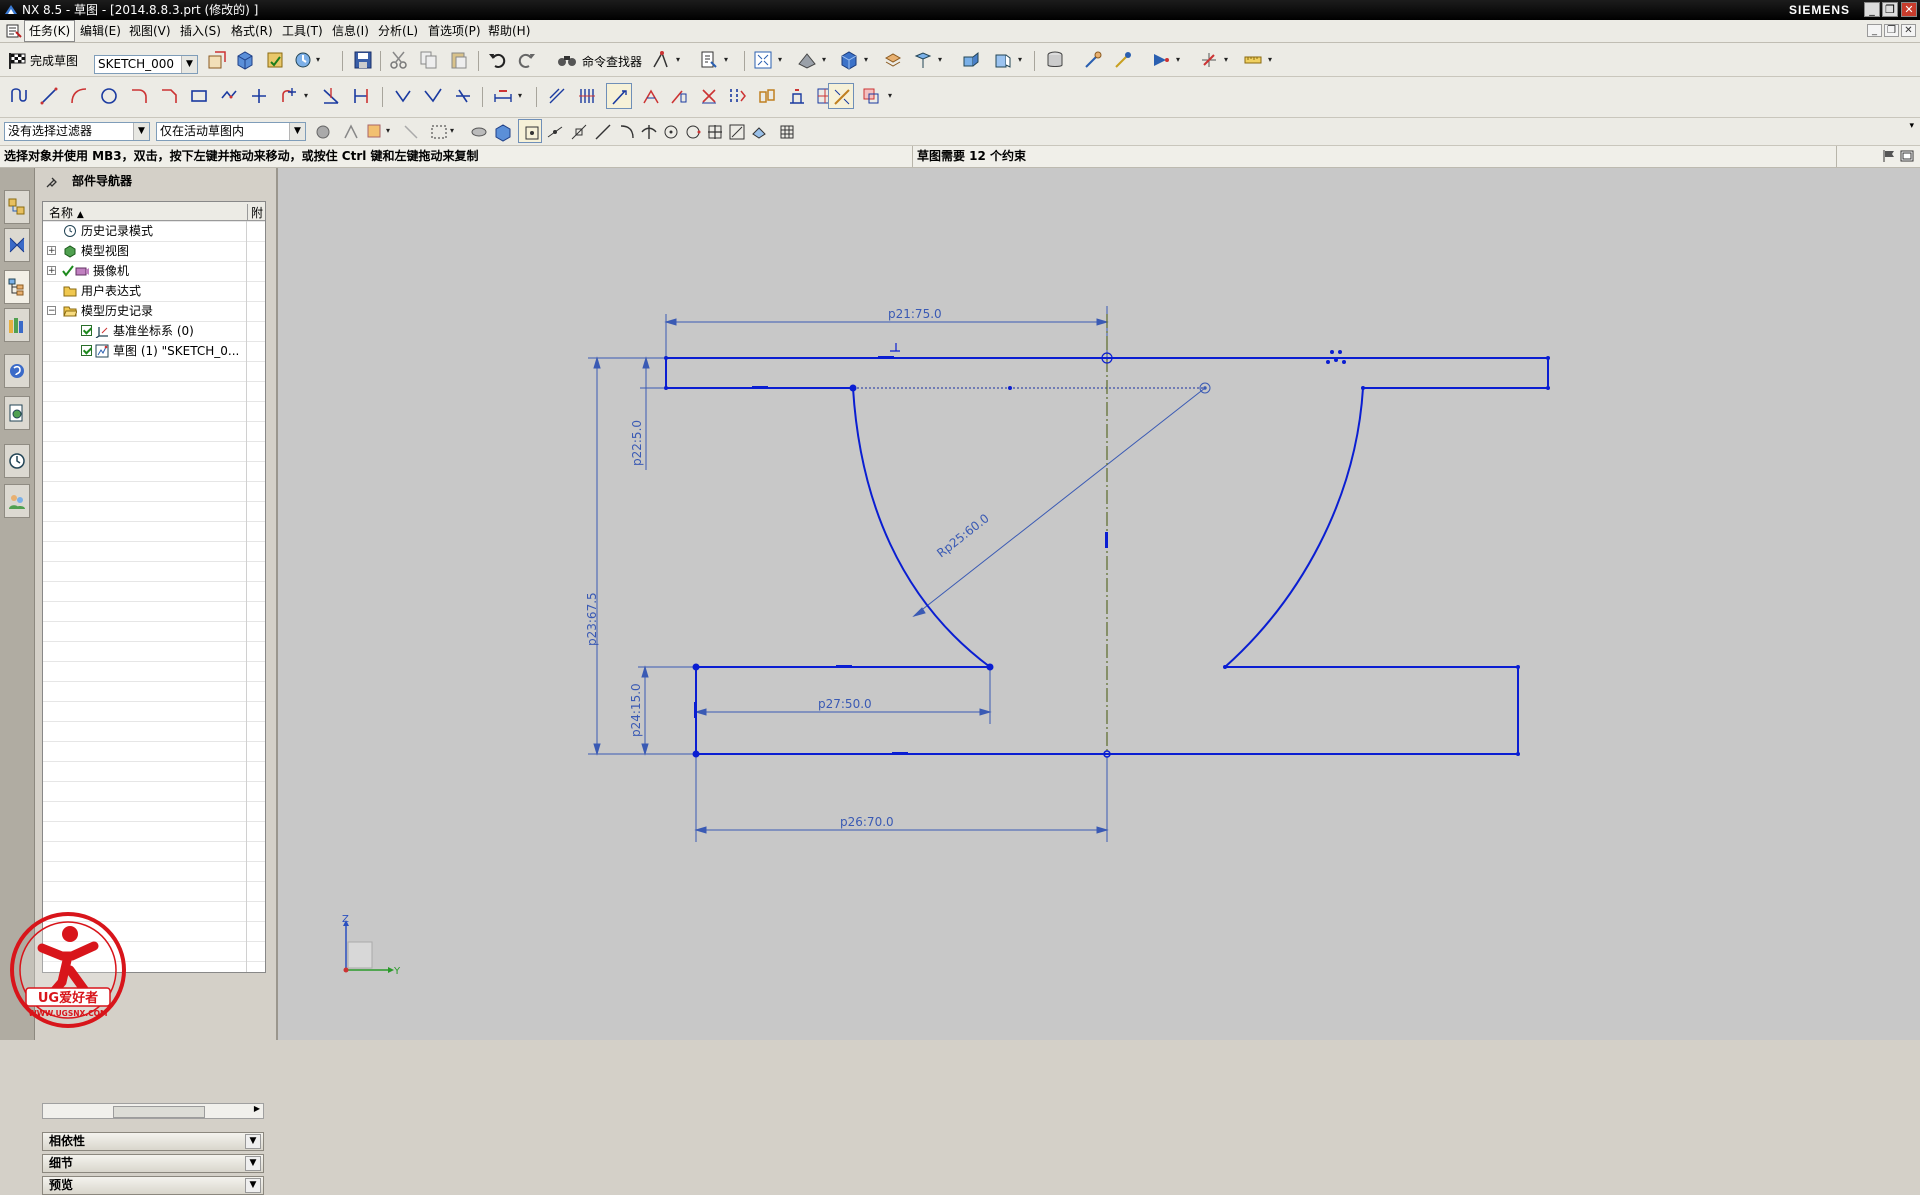 The width and height of the screenshot is (1920, 1195). I want to click on dim-line-p21, so click(886, 332).